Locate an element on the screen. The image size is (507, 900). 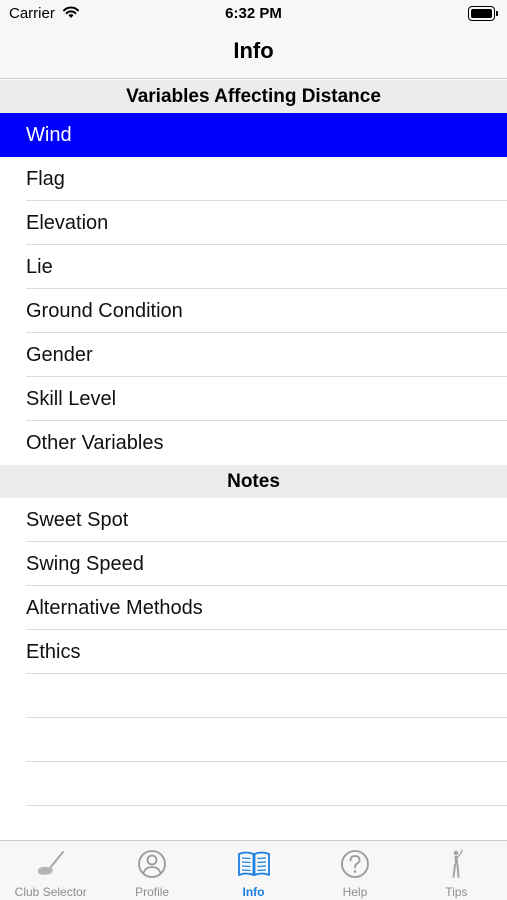
tab-club-selector: Club Selector is located at coordinates (50, 870).